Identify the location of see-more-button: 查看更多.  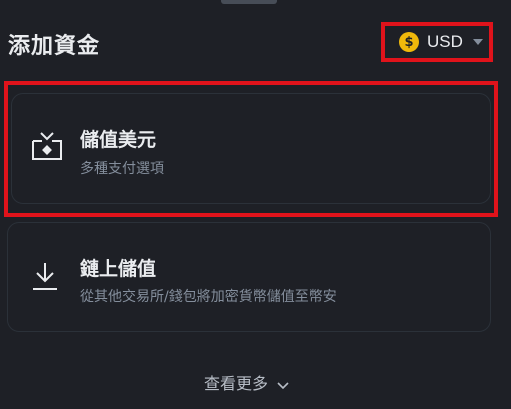
(246, 382).